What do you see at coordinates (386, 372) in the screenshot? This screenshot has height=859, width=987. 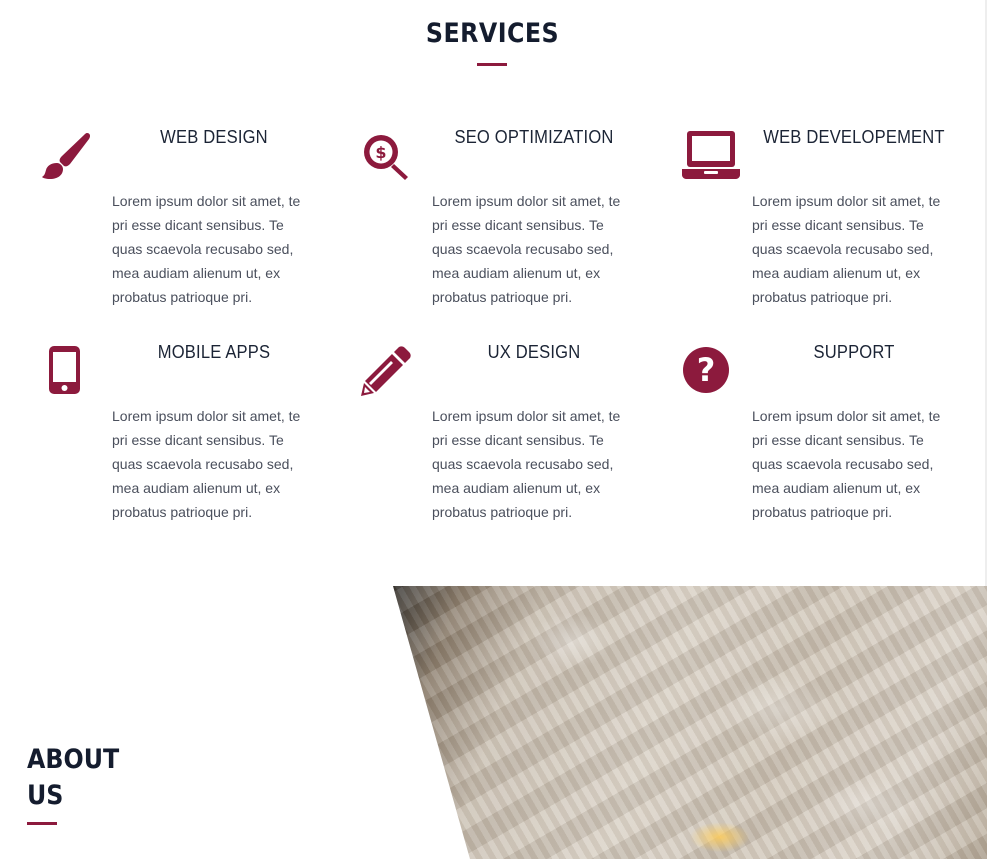 I see `pencil-icon` at bounding box center [386, 372].